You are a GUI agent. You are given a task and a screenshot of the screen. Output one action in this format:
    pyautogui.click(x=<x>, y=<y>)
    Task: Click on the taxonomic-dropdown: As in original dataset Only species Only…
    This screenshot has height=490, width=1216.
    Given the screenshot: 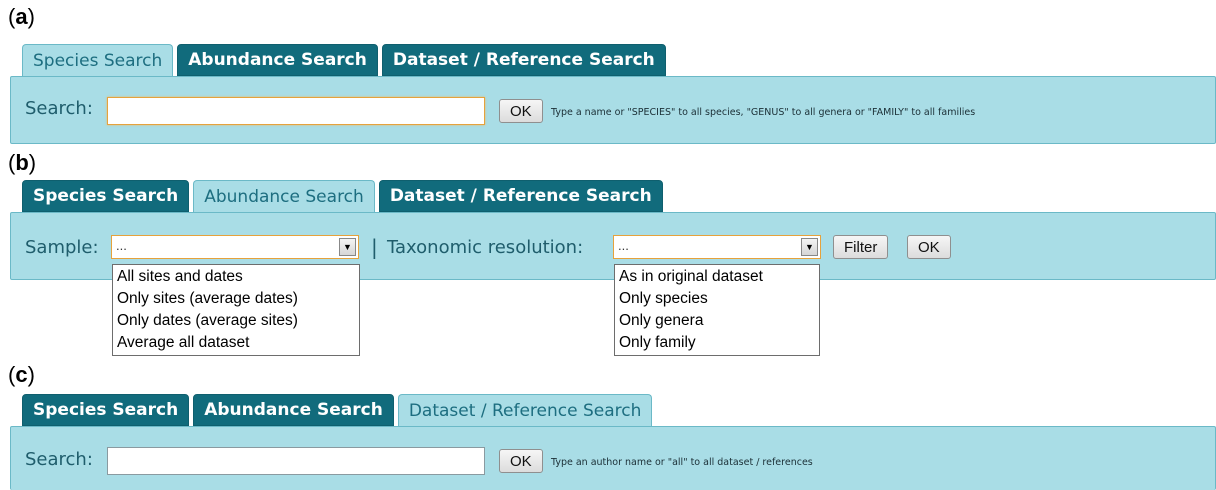 What is the action you would take?
    pyautogui.click(x=717, y=310)
    